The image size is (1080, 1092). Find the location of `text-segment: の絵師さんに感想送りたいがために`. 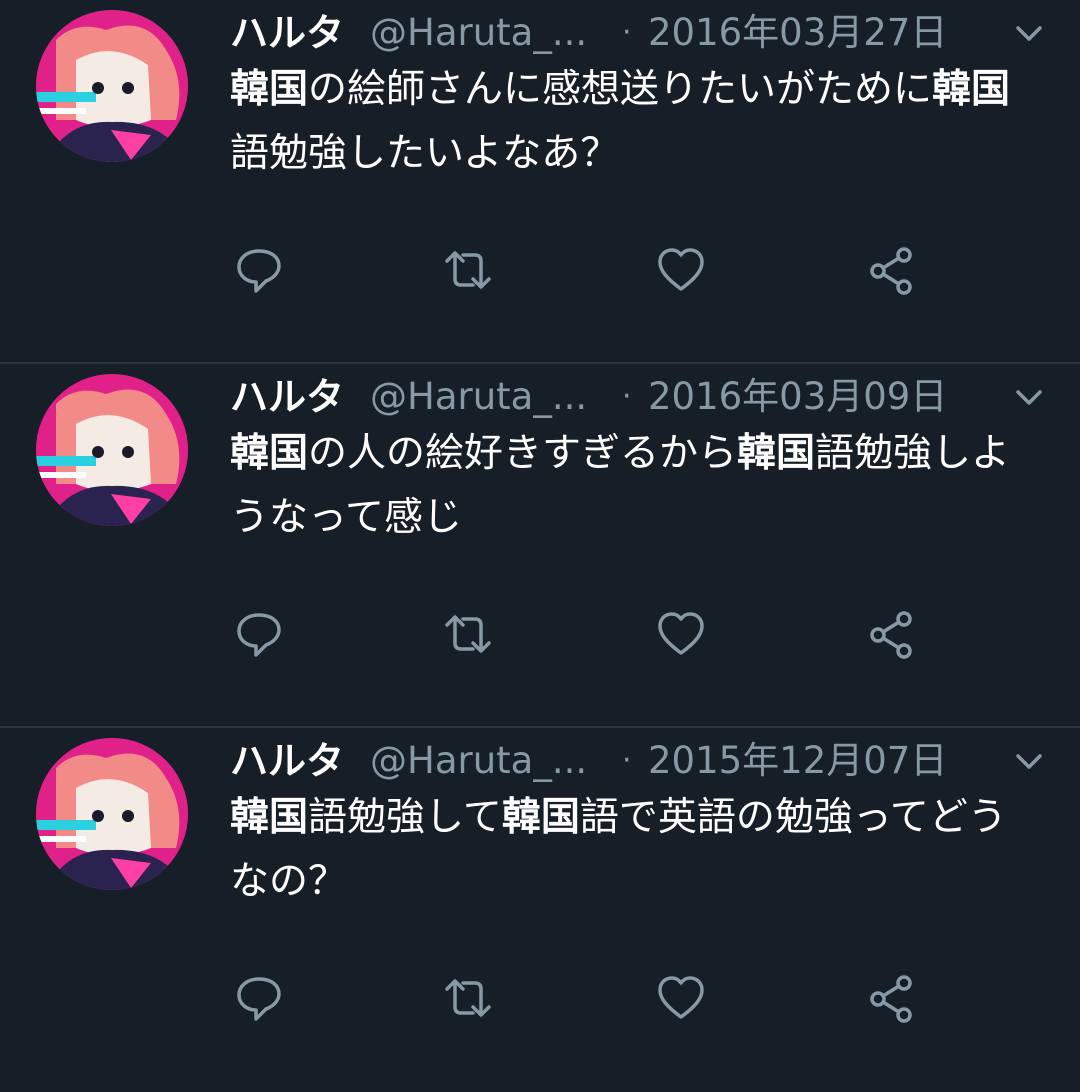

text-segment: の絵師さんに感想送りたいがために is located at coordinates (620, 89).